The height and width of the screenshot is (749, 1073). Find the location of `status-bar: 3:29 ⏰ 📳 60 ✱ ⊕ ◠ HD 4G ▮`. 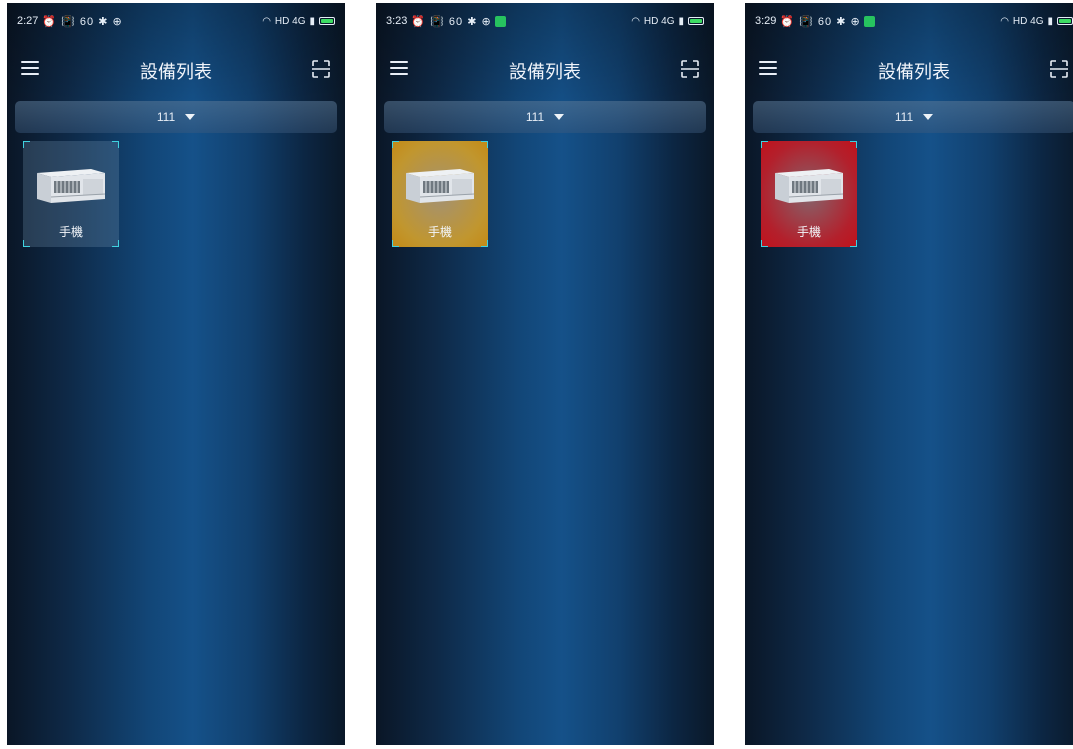

status-bar: 3:29 ⏰ 📳 60 ✱ ⊕ ◠ HD 4G ▮ is located at coordinates (909, 21).